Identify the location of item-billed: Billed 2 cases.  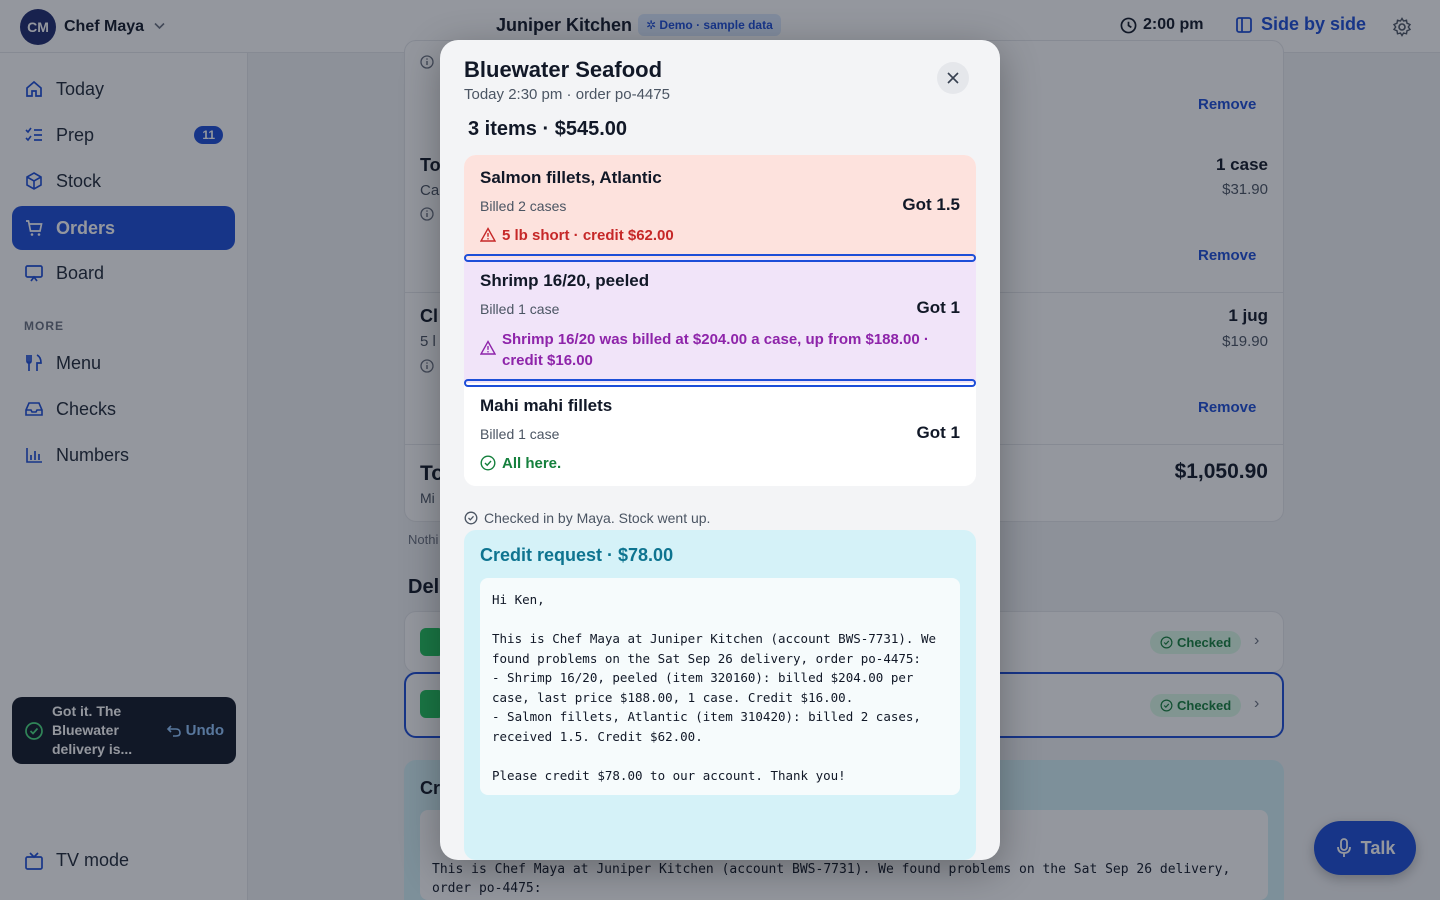
(523, 206).